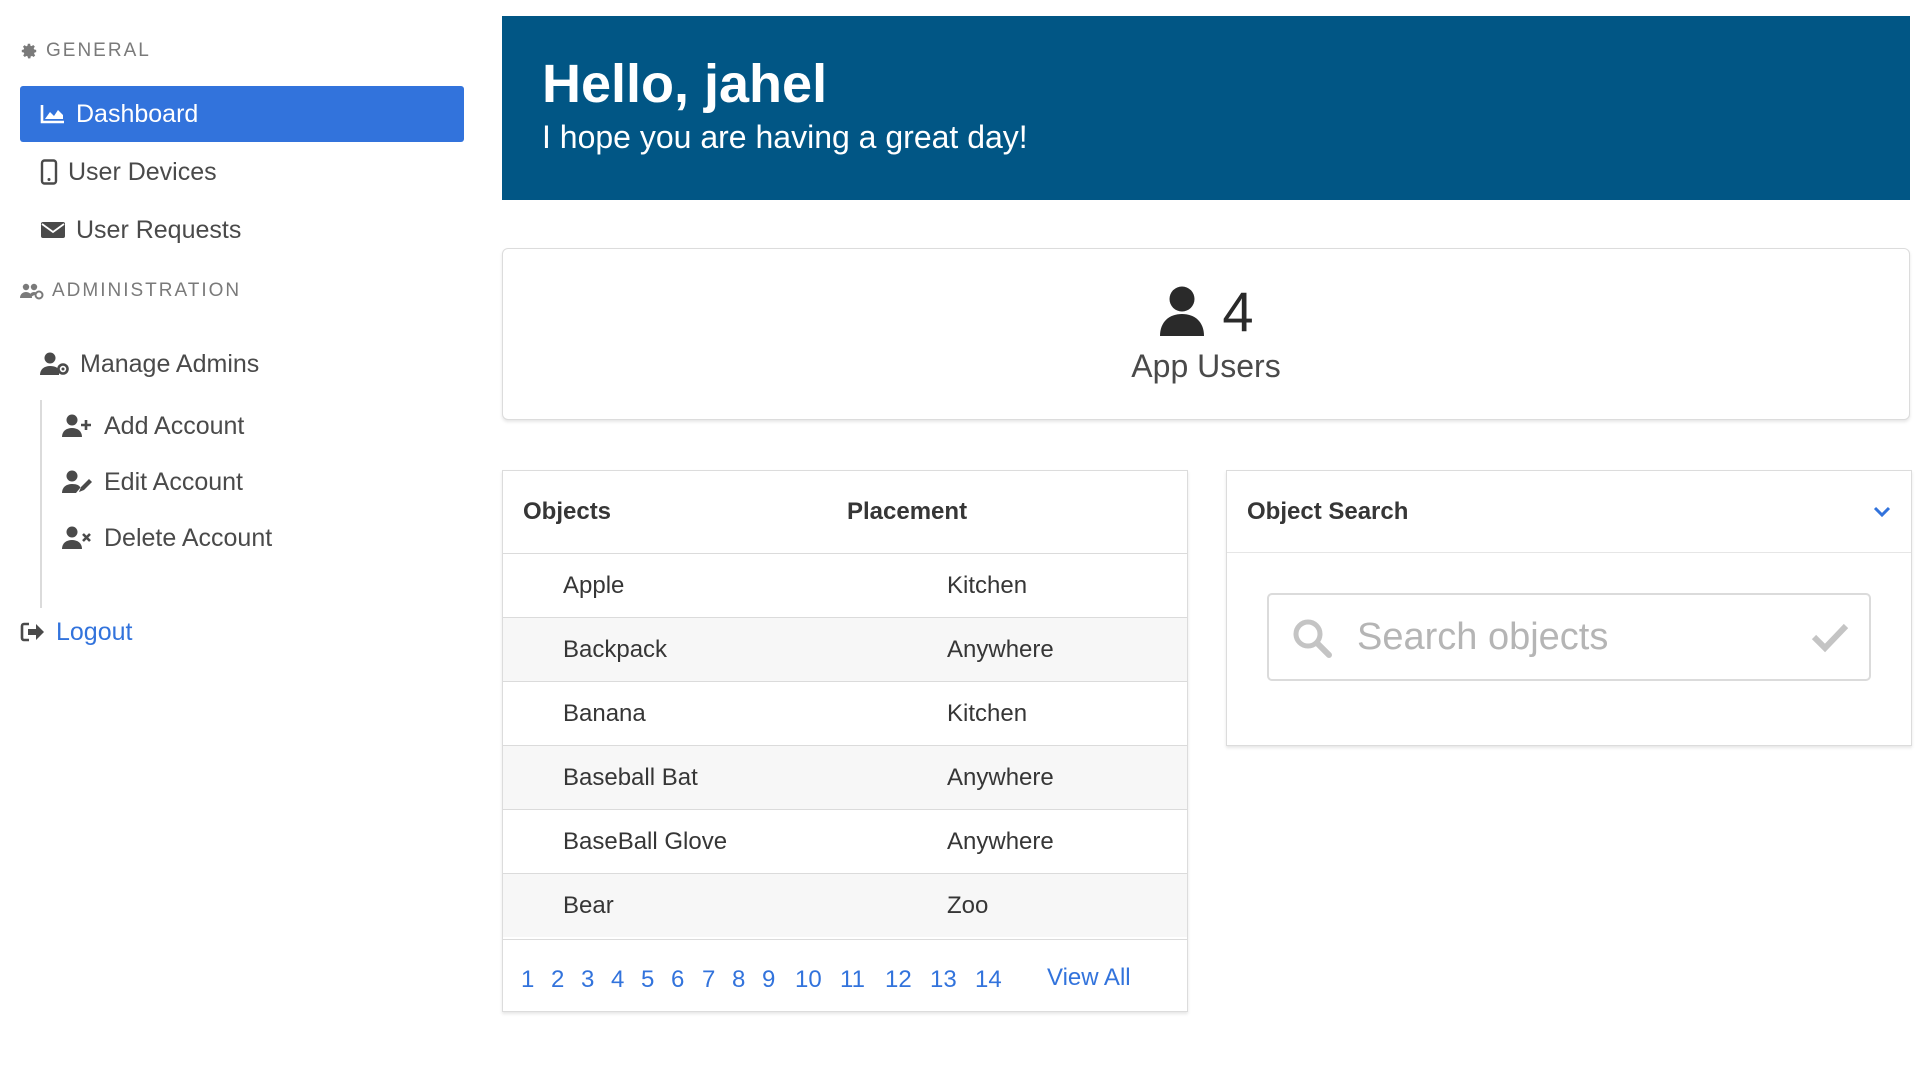 The height and width of the screenshot is (1080, 1920). I want to click on app-users-label: App Users, so click(1206, 365).